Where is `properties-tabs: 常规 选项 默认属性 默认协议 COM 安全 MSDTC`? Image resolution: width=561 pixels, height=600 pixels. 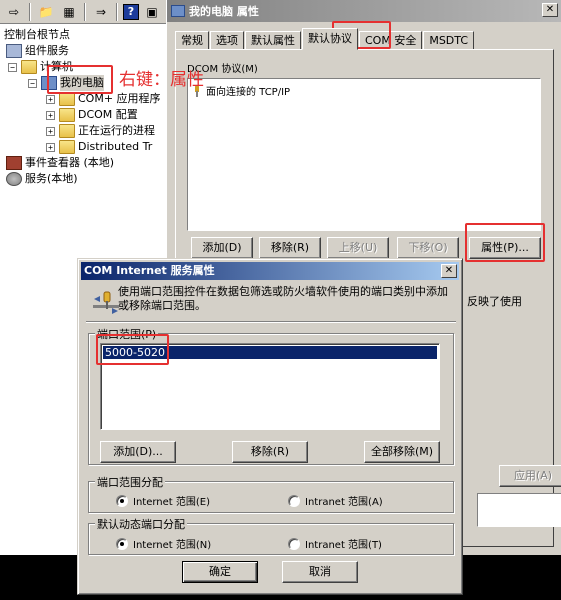
properties-tabs: 常规 选项 默认属性 默认协议 COM 安全 MSDTC is located at coordinates (325, 39).